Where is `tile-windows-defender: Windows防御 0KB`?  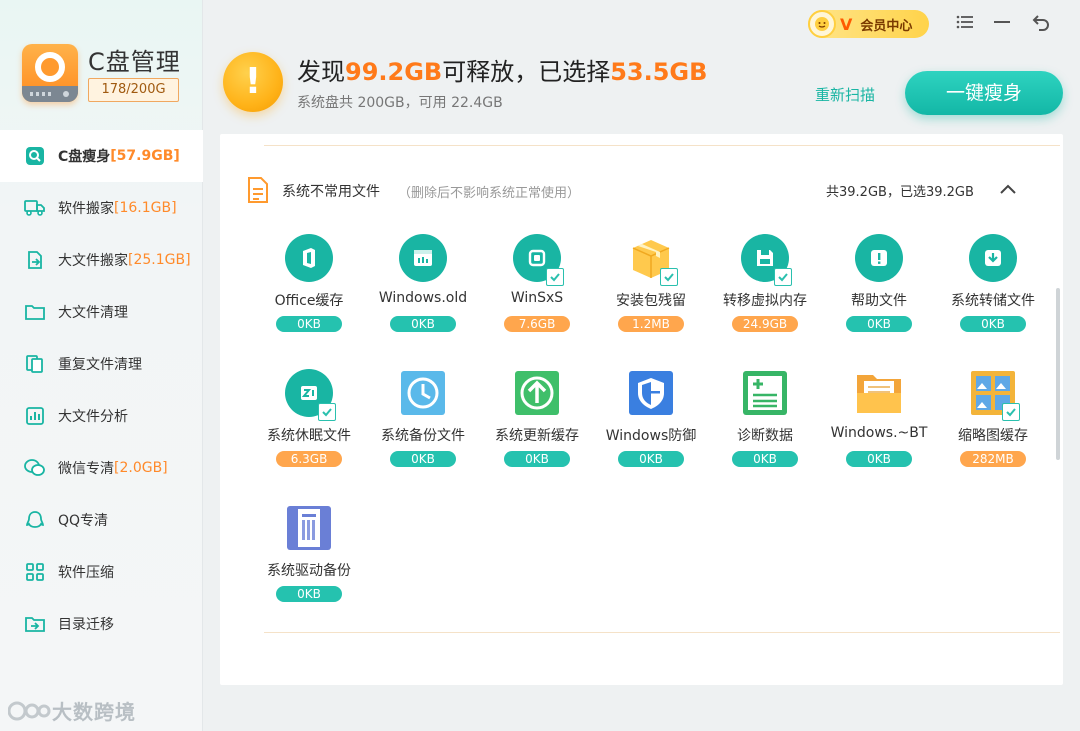
tile-windows-defender: Windows防御 0KB is located at coordinates (651, 429).